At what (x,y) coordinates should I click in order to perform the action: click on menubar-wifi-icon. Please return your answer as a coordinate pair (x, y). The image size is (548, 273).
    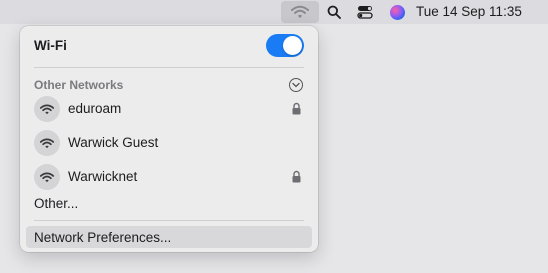
    Looking at the image, I should click on (300, 12).